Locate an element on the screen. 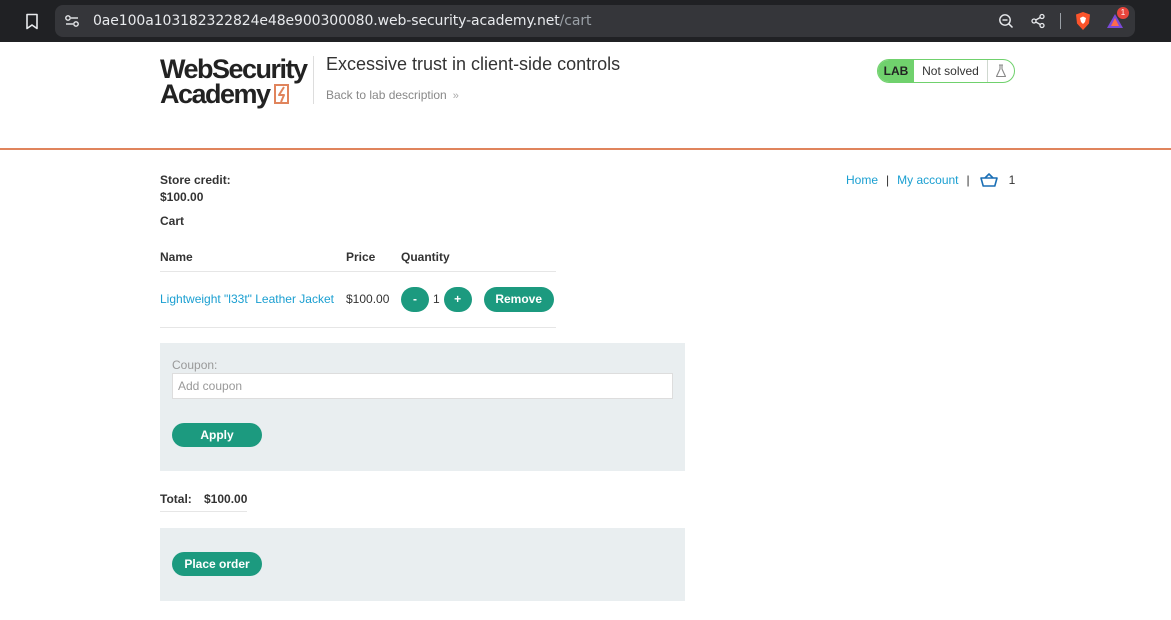 This screenshot has height=620, width=1171. logo-divider is located at coordinates (313, 80).